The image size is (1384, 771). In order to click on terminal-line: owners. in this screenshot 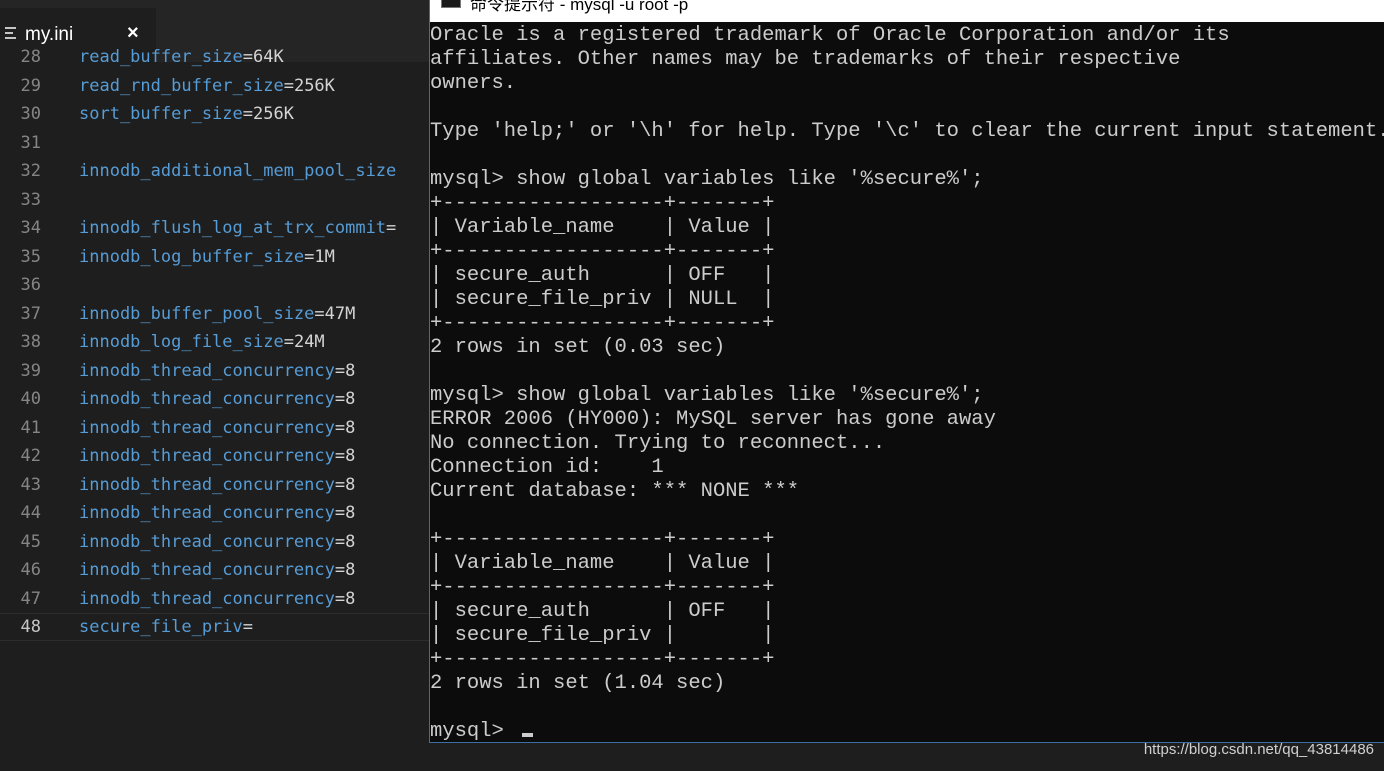, I will do `click(907, 84)`.